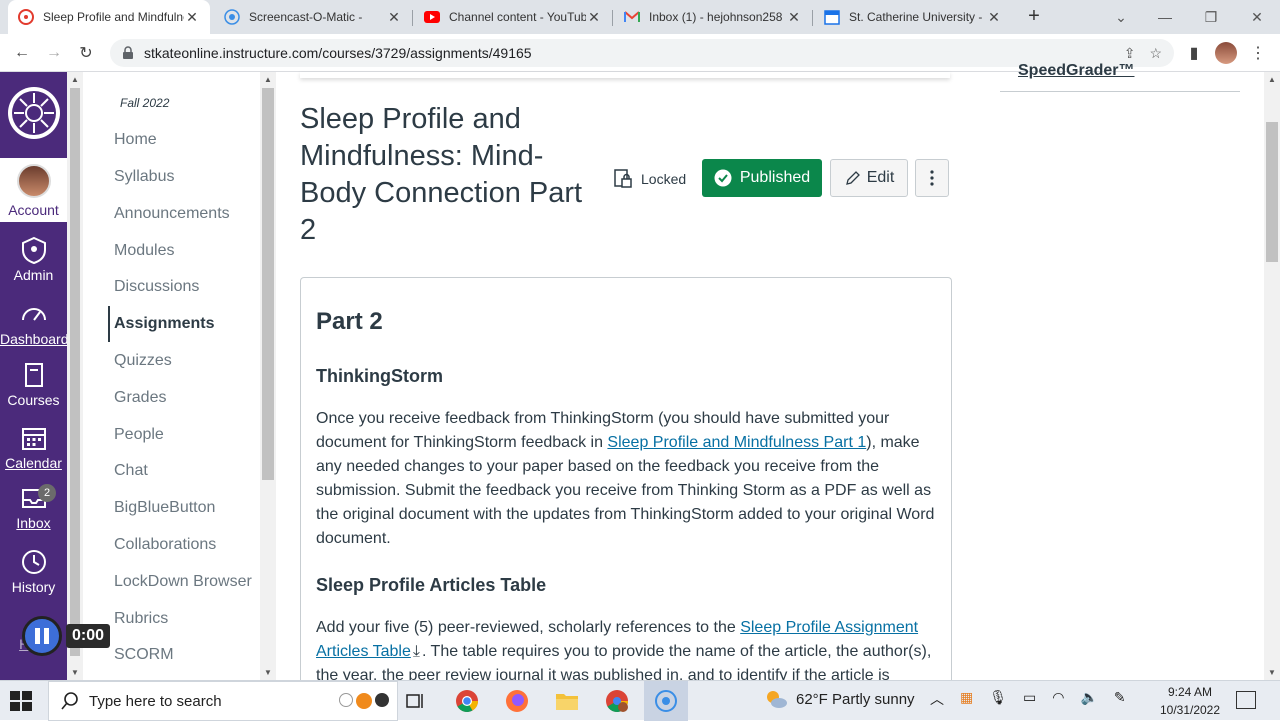  I want to click on global-nav-history: History, so click(33, 571).